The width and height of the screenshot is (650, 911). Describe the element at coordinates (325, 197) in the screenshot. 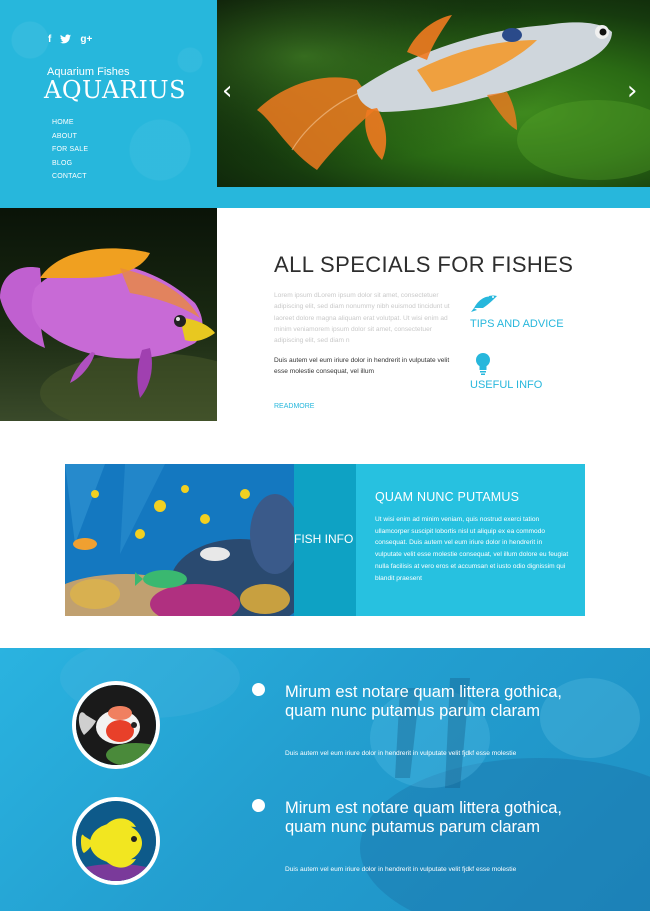

I see `hero-divider` at that location.